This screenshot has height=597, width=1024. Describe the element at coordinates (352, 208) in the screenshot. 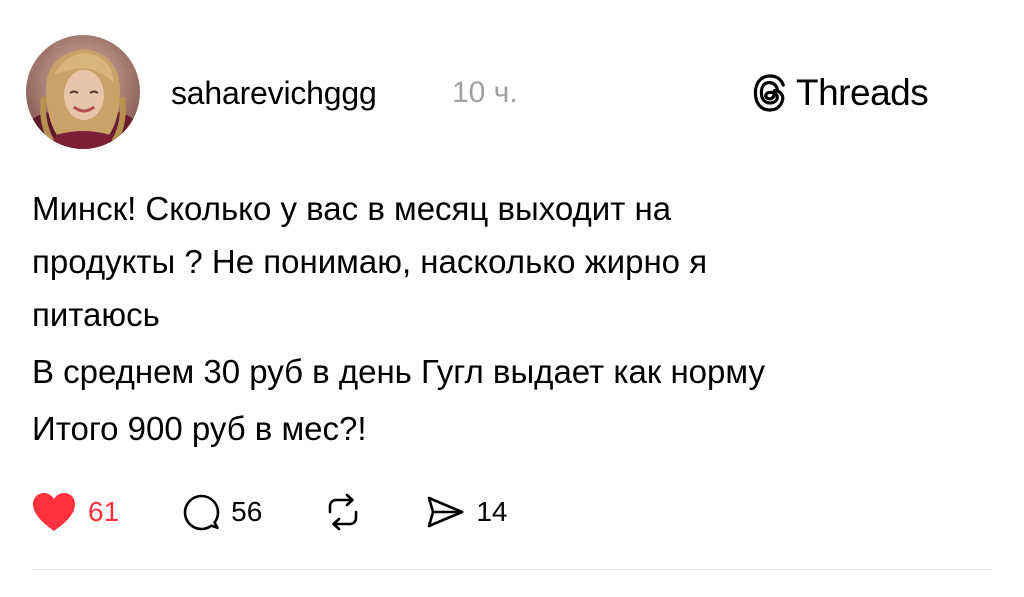

I see `post-text-line: Минск! Сколько у вас в месяц выходит на` at that location.